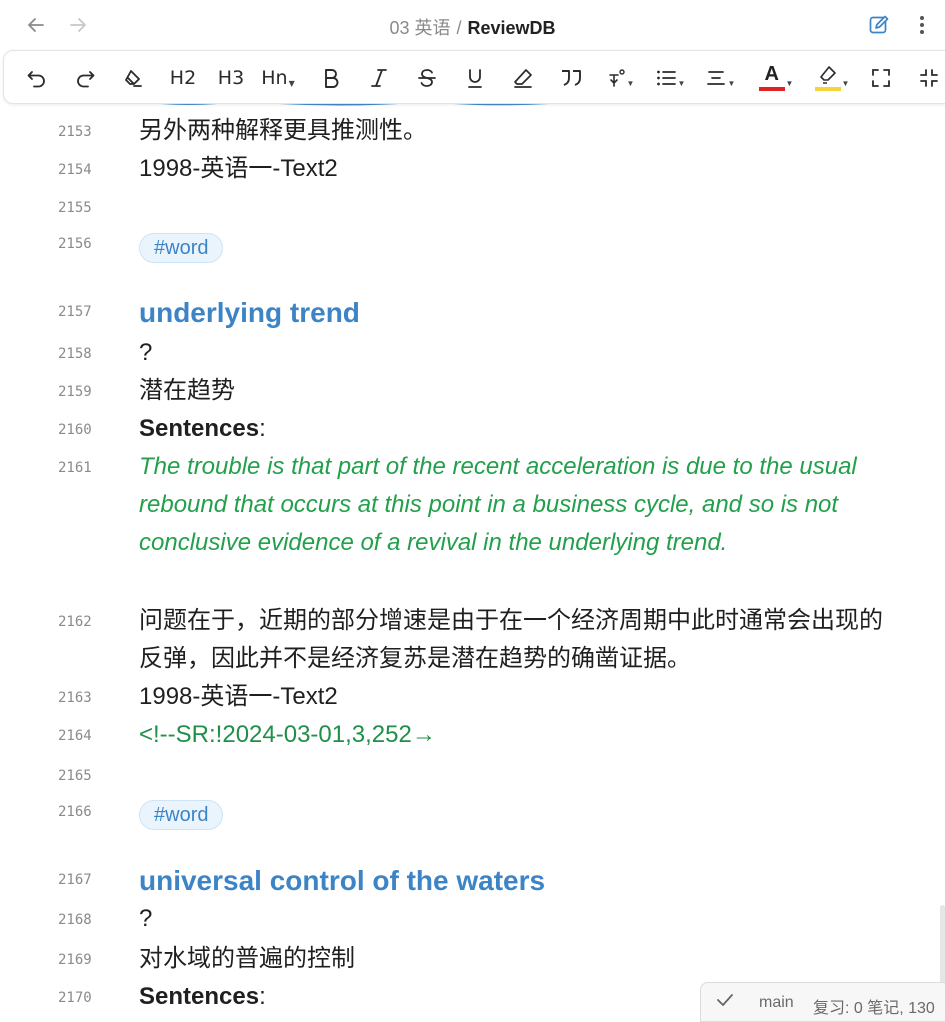  What do you see at coordinates (354, 105) in the screenshot?
I see `clipped-line` at bounding box center [354, 105].